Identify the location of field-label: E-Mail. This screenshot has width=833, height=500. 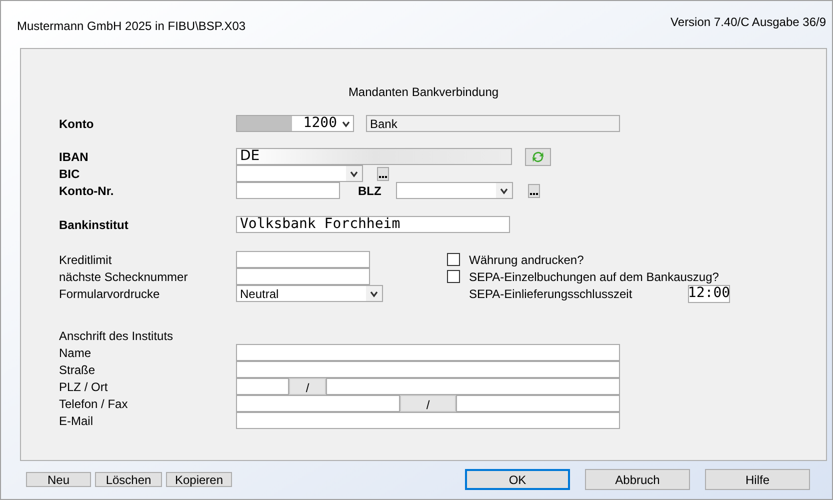
(76, 421).